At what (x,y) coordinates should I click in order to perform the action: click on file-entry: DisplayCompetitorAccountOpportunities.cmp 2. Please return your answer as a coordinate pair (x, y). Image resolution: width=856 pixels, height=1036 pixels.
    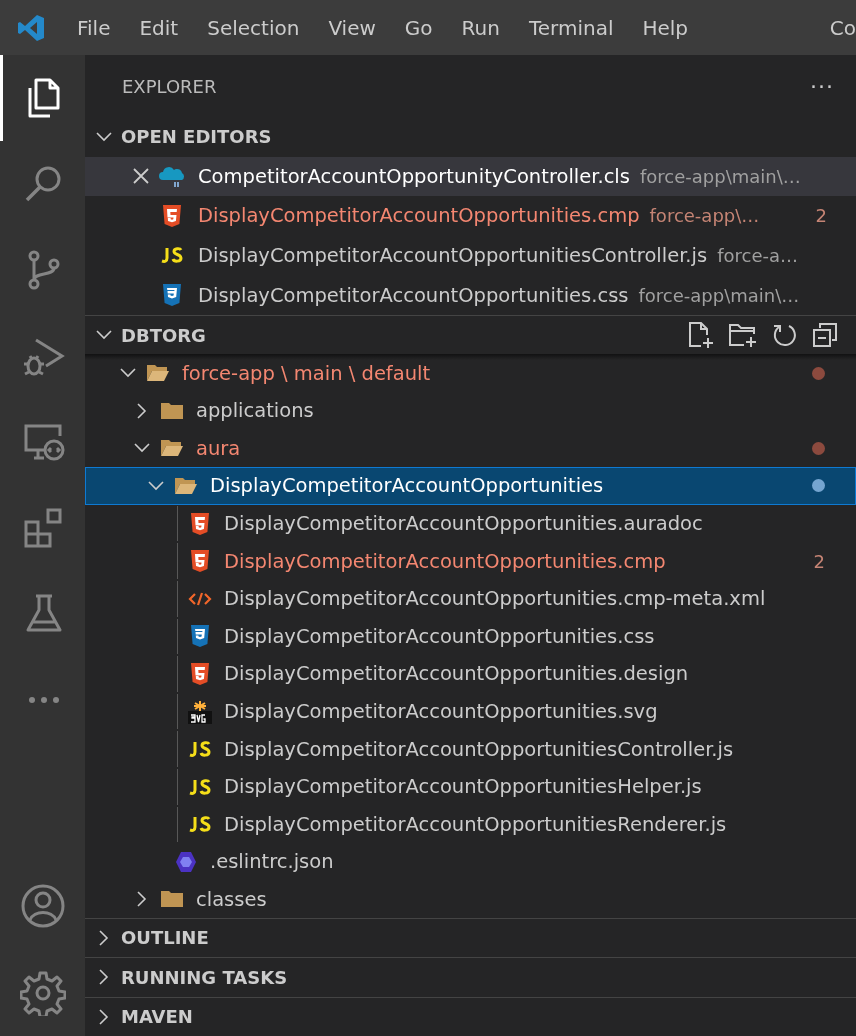
    Looking at the image, I should click on (470, 561).